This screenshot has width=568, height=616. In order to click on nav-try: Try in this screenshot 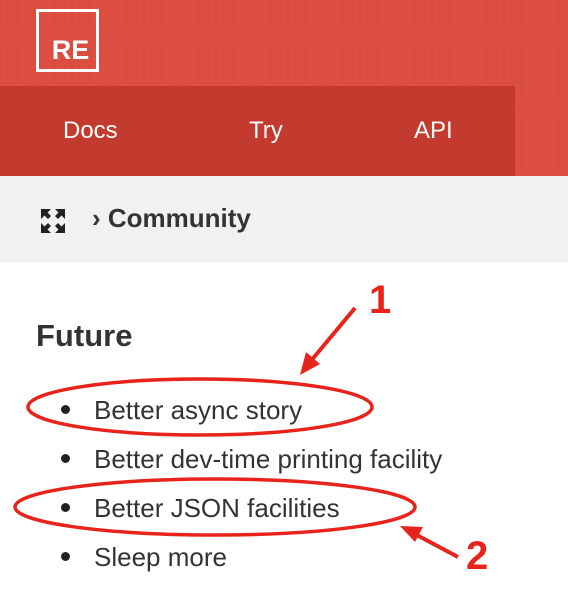, I will do `click(266, 131)`.